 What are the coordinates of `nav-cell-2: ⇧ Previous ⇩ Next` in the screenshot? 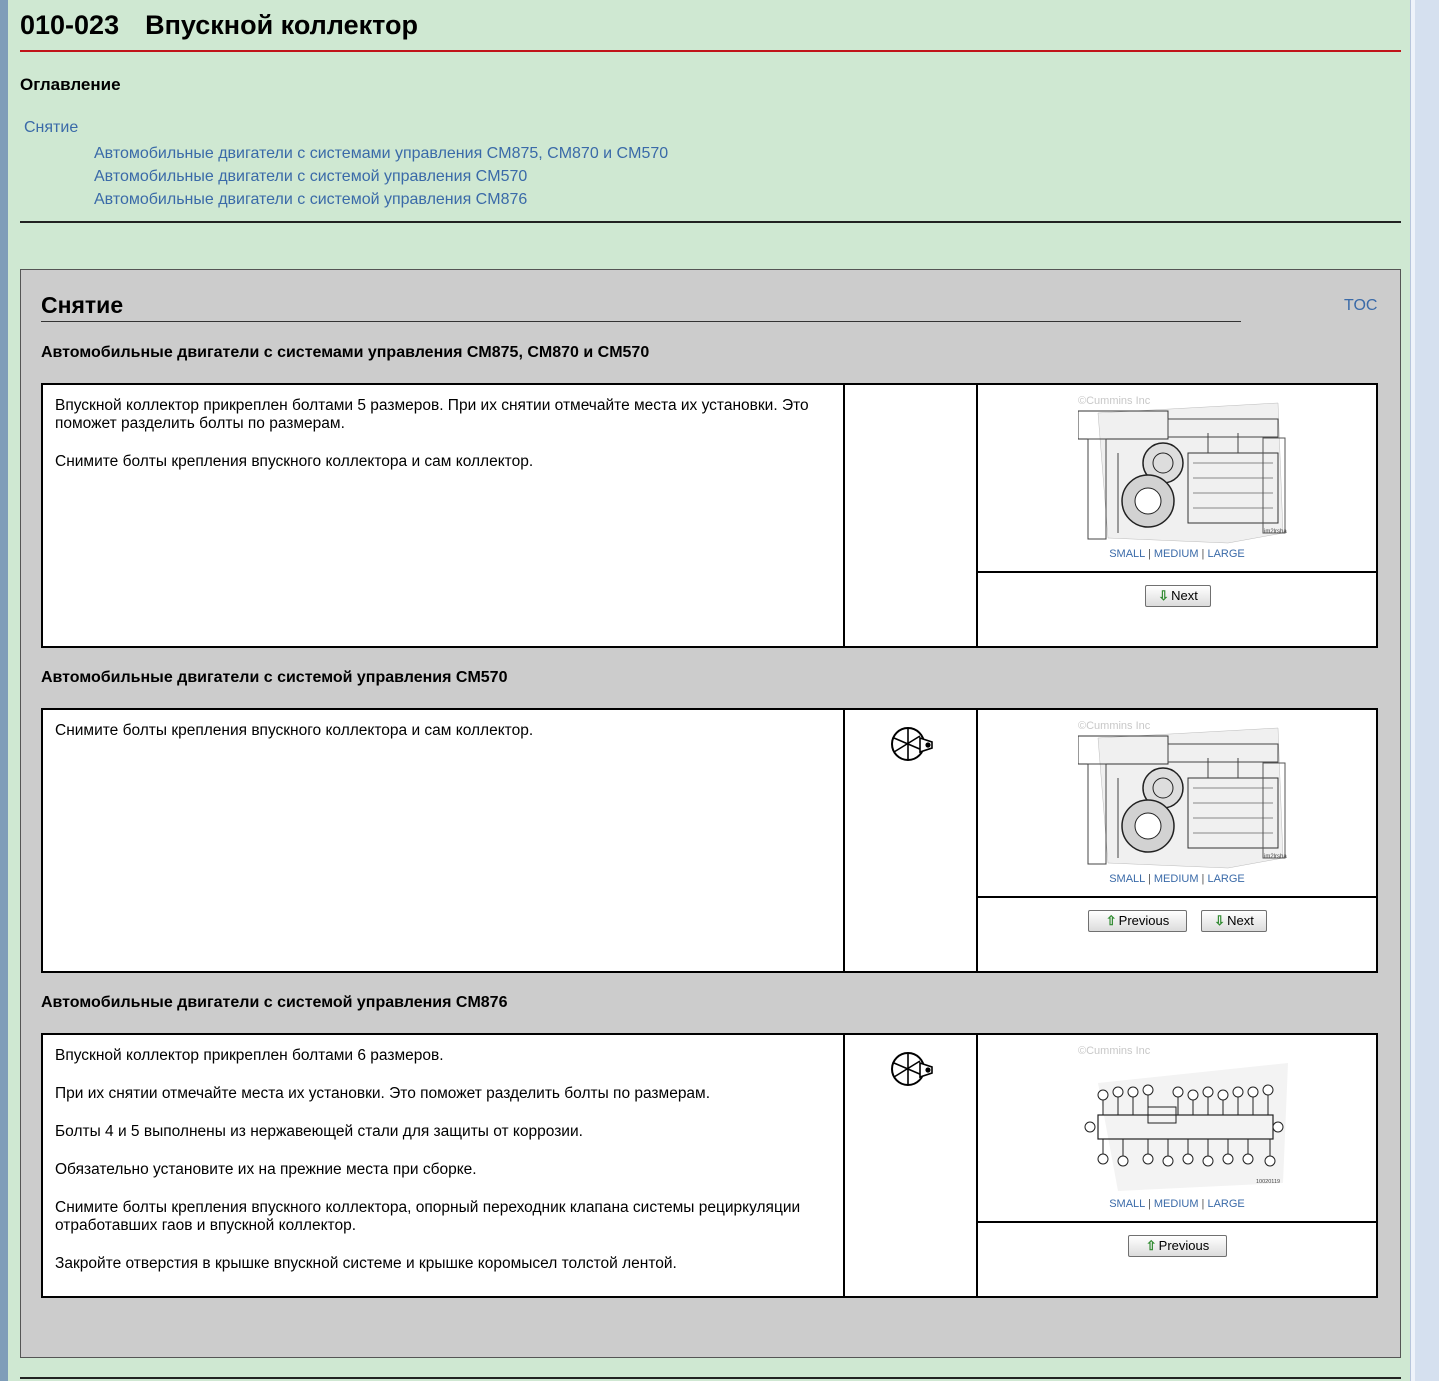 It's located at (1177, 935).